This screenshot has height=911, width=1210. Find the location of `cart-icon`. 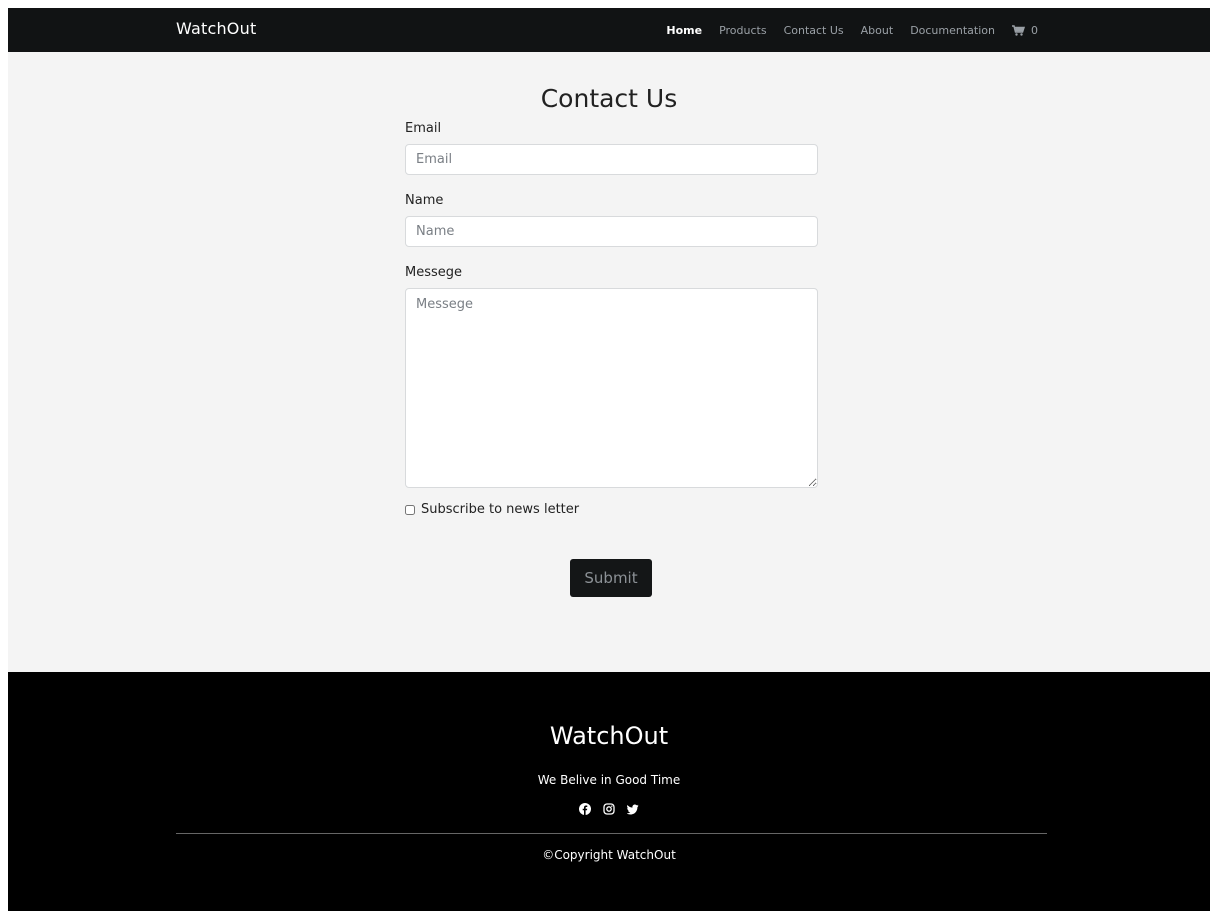

cart-icon is located at coordinates (1018, 30).